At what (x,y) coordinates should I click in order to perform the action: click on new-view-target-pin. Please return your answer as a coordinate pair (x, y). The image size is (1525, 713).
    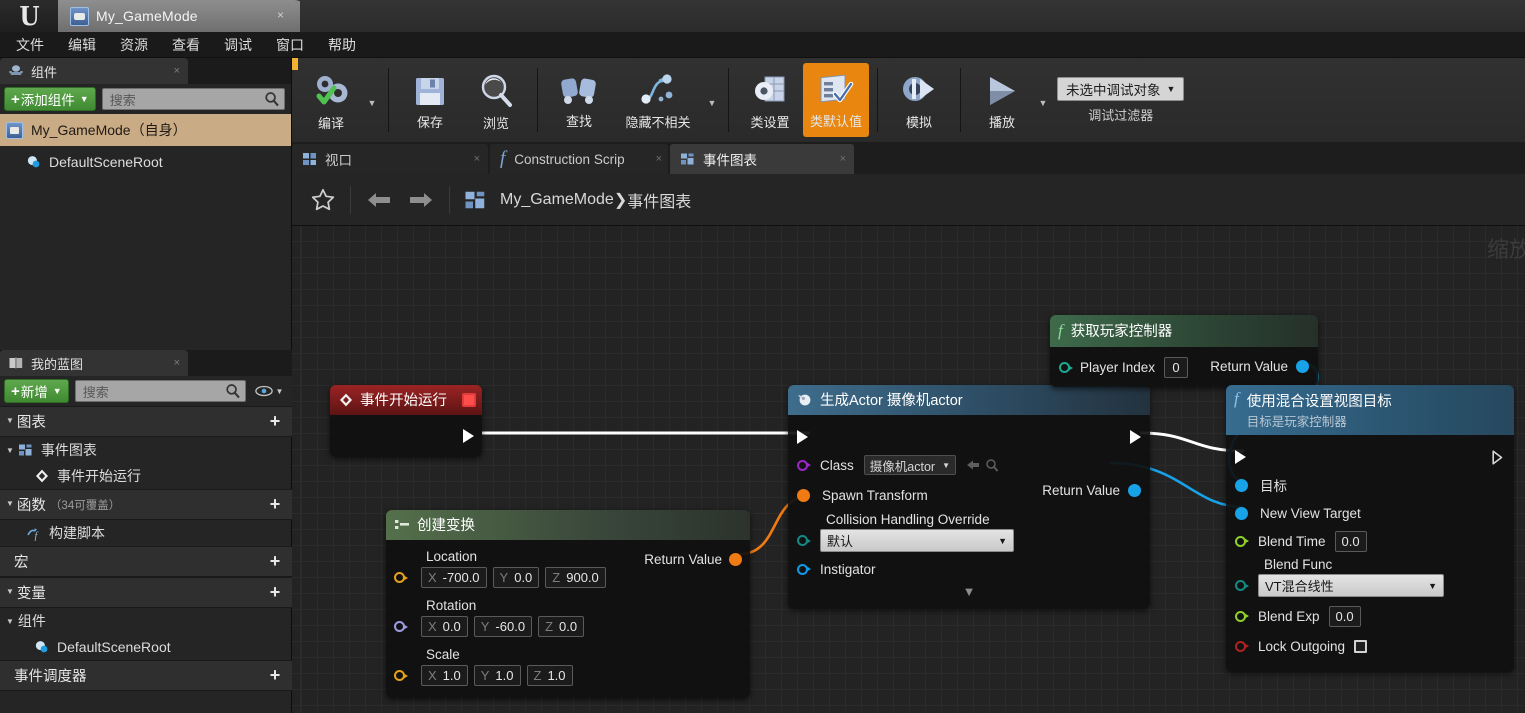
    Looking at the image, I should click on (1241, 513).